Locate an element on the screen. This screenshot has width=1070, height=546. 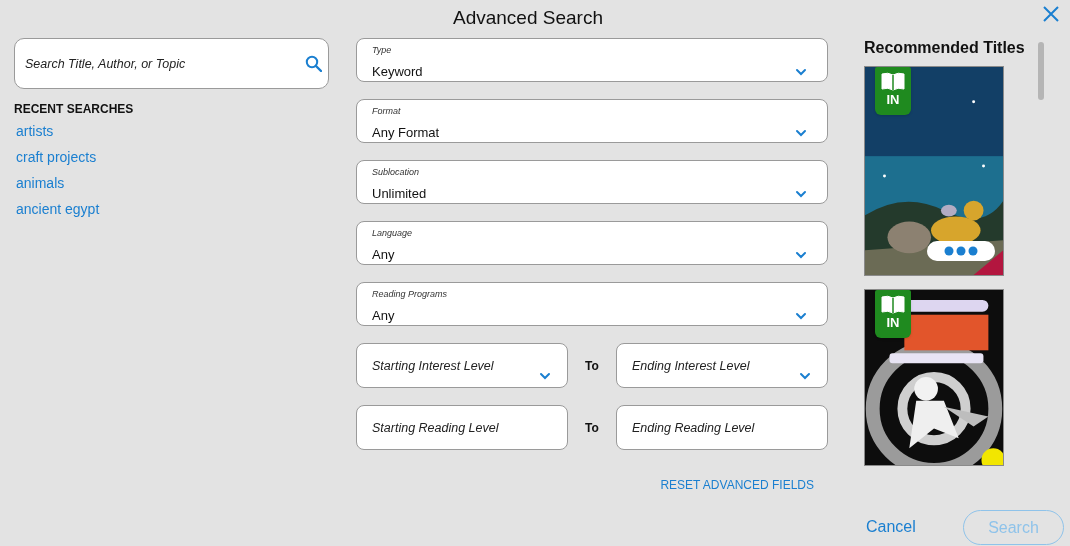
recent-search-link: artists is located at coordinates (35, 131).